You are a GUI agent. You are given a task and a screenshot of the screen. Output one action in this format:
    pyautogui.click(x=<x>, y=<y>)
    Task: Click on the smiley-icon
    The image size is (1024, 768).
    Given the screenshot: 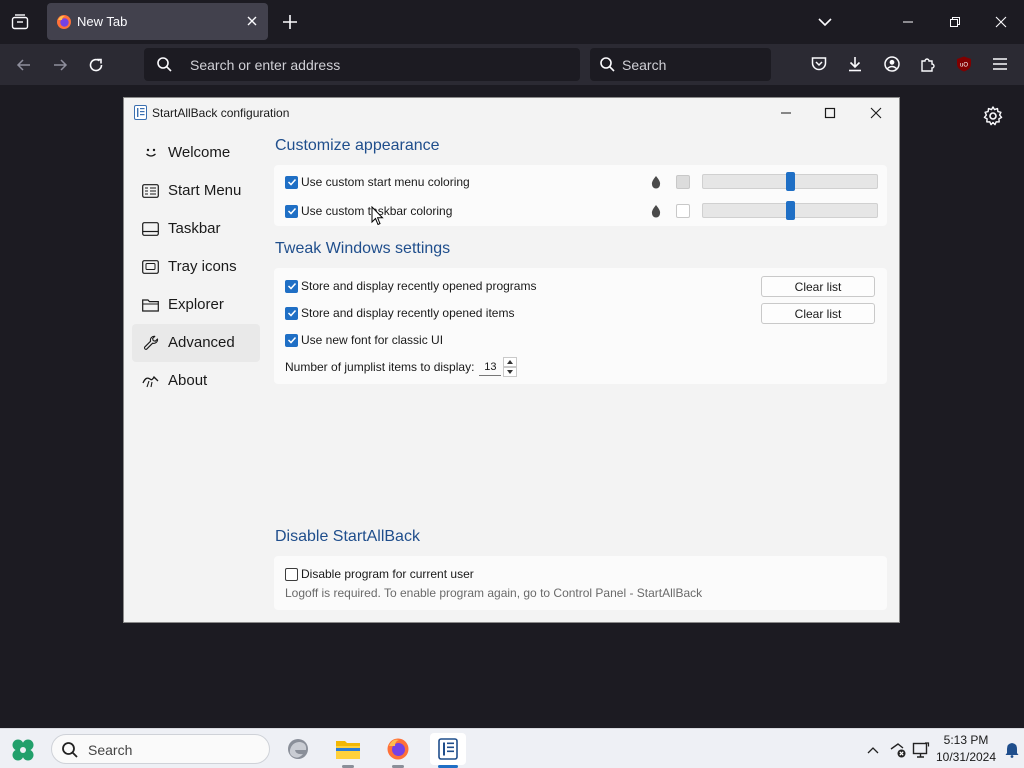 What is the action you would take?
    pyautogui.click(x=150, y=152)
    